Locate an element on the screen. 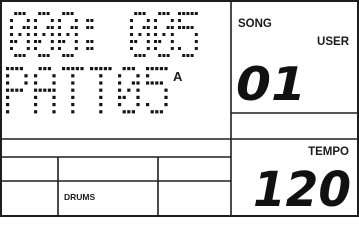  song-label: SONG is located at coordinates (255, 24).